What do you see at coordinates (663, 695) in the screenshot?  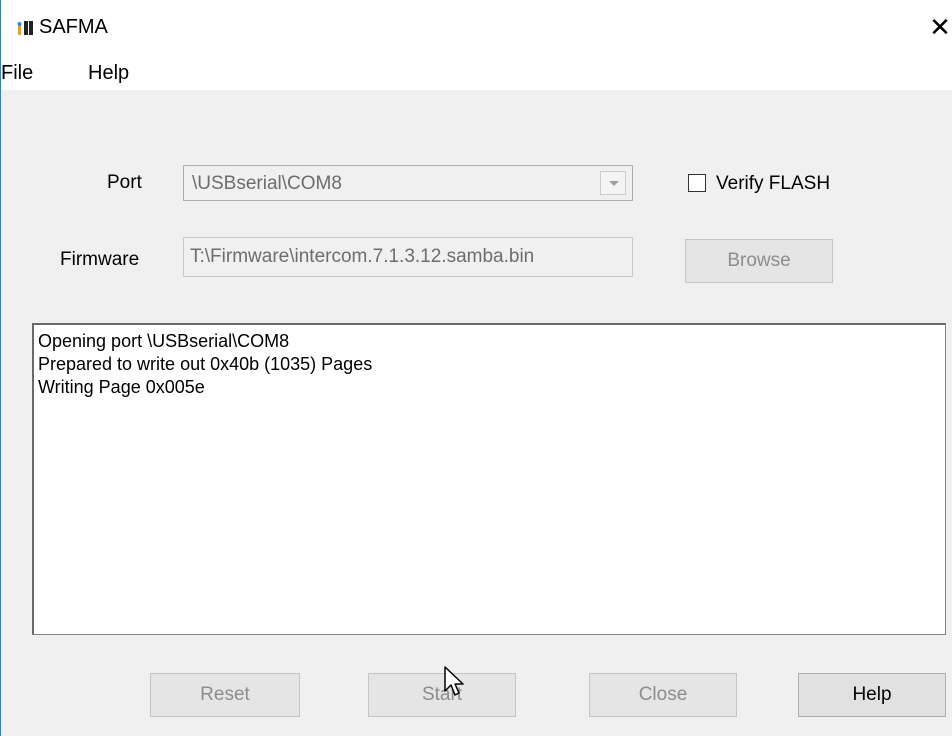 I see `close-button: Close` at bounding box center [663, 695].